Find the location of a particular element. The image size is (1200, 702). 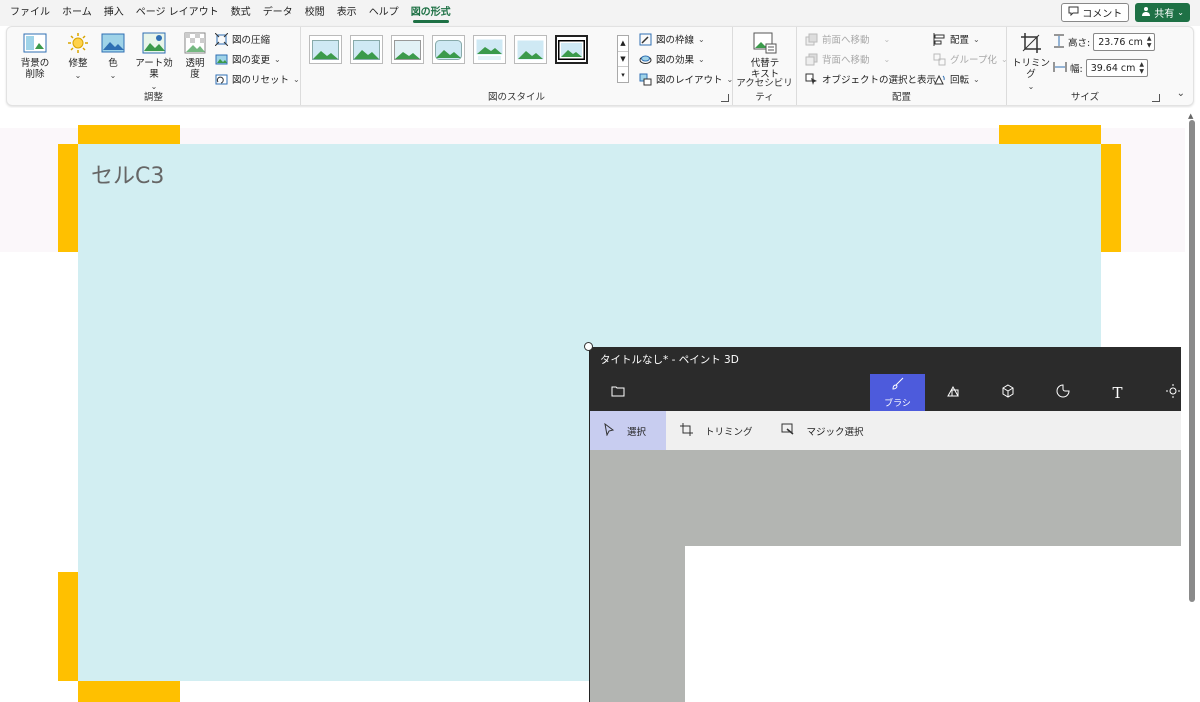

vertical-scrollbar: ▲ is located at coordinates (1192, 407).